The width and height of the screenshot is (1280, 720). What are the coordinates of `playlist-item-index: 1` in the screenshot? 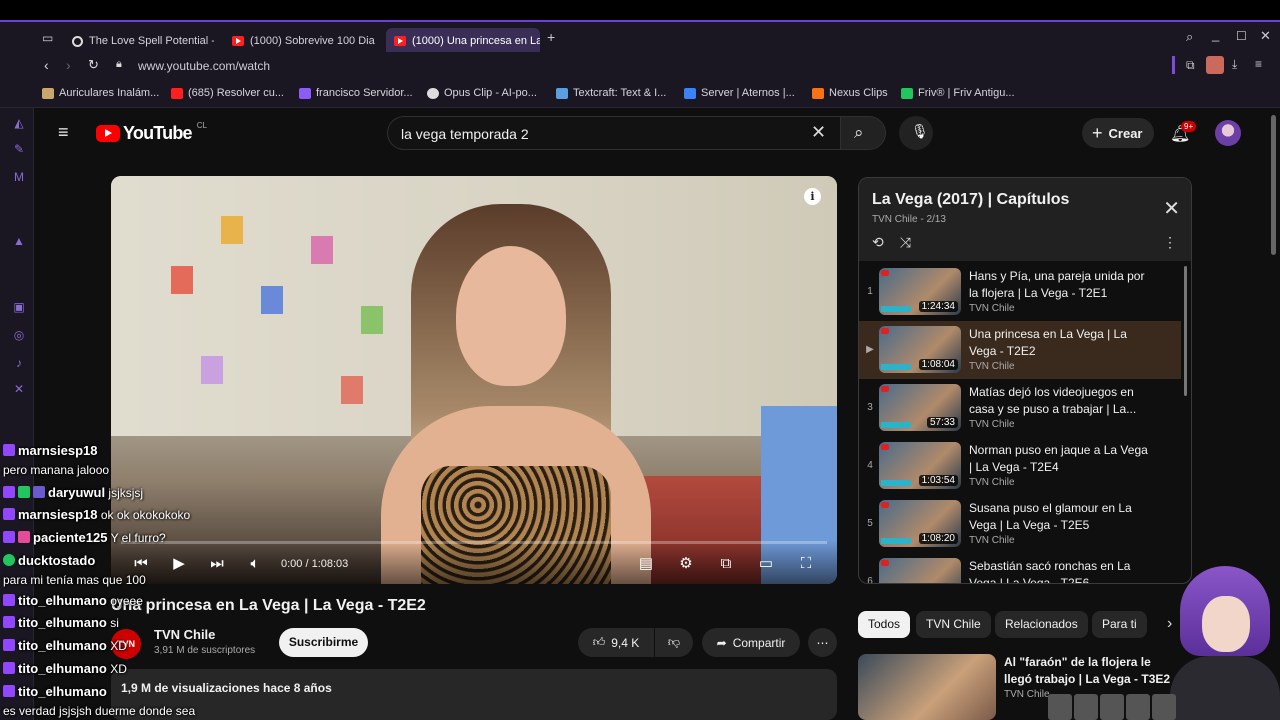 It's located at (870, 291).